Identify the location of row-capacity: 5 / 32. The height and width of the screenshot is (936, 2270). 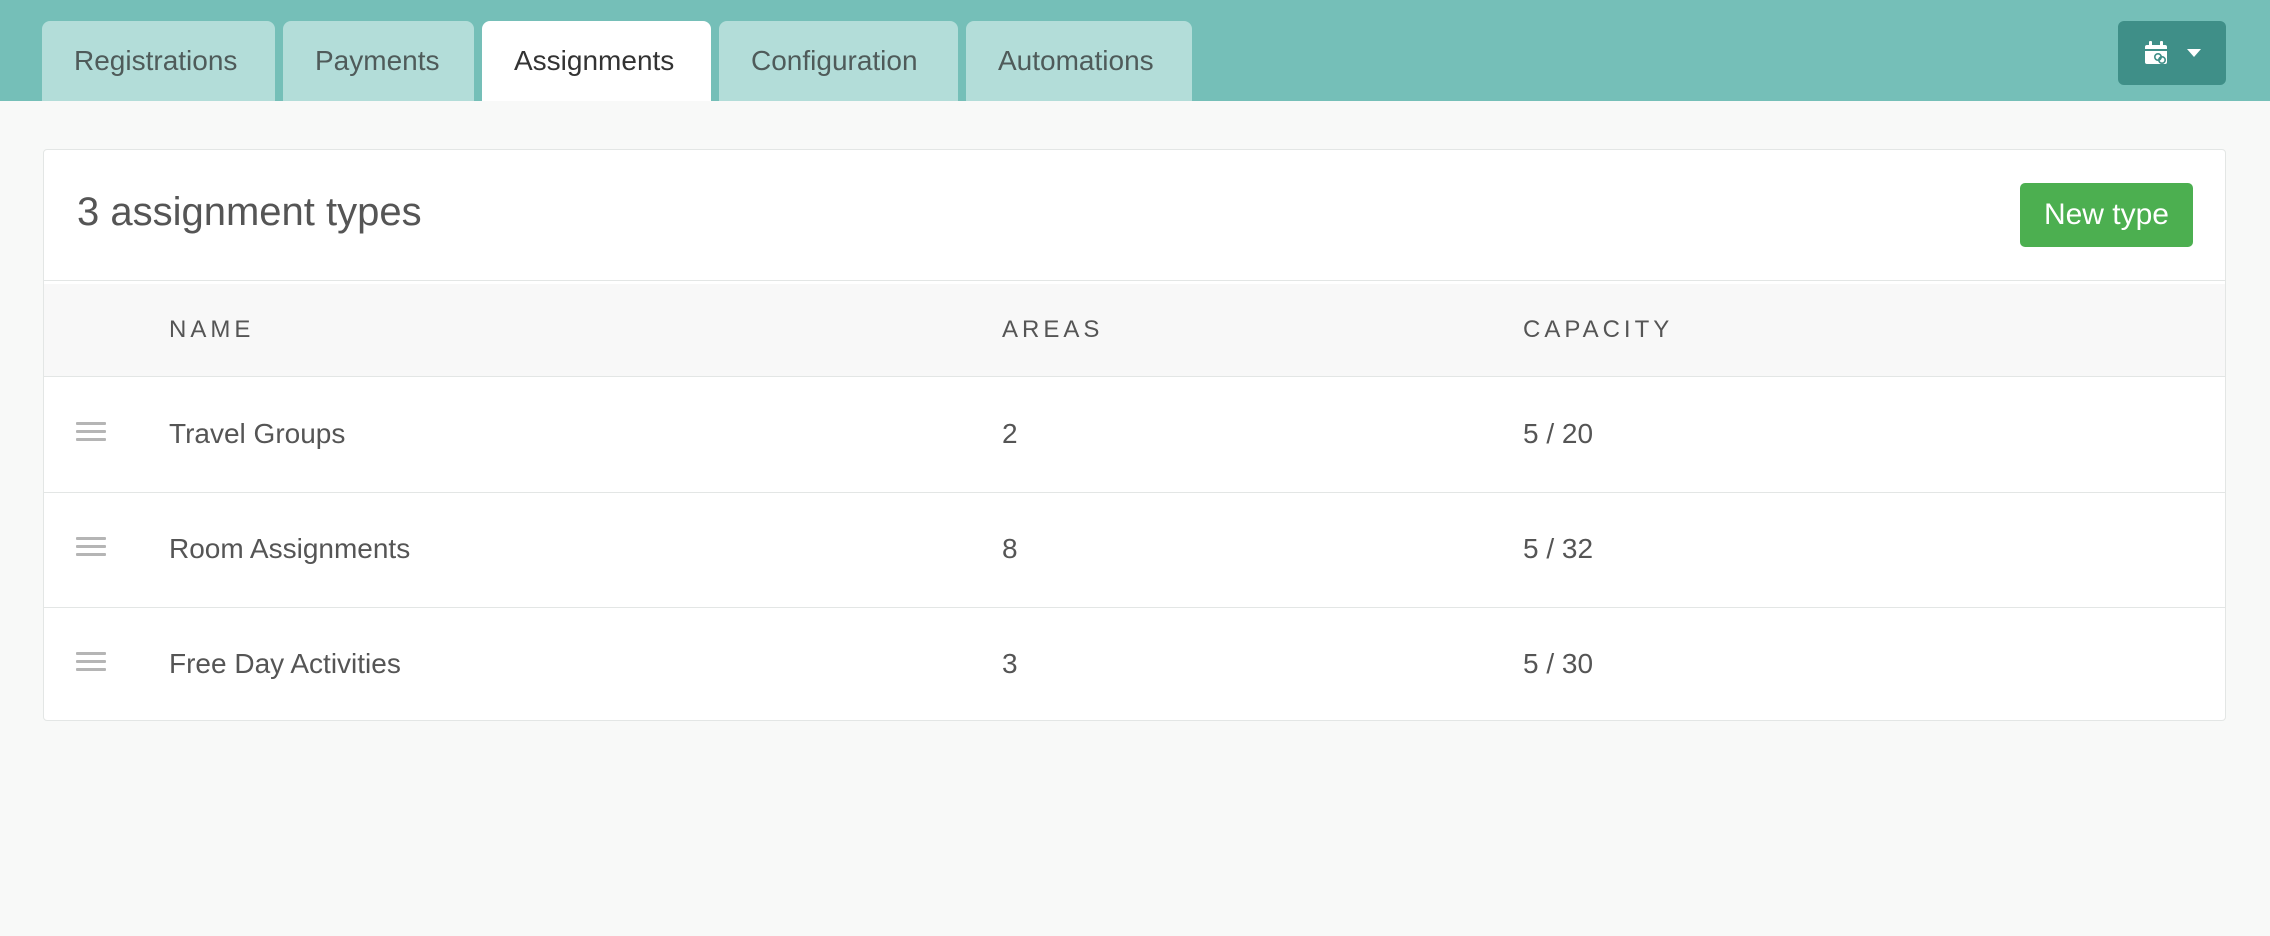
(1558, 548).